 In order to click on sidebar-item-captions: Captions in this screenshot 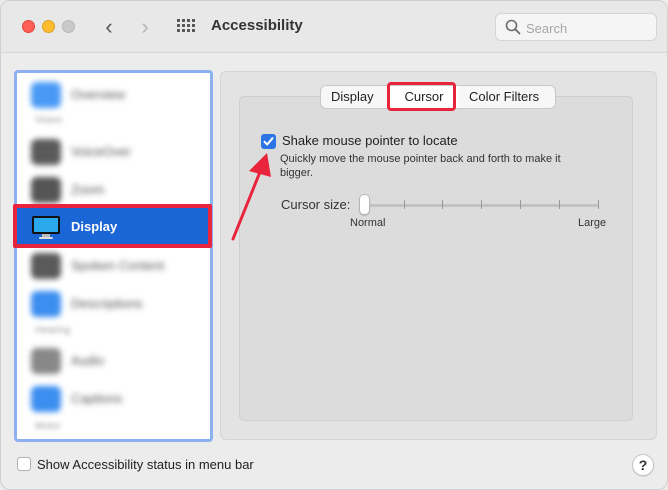, I will do `click(113, 399)`.